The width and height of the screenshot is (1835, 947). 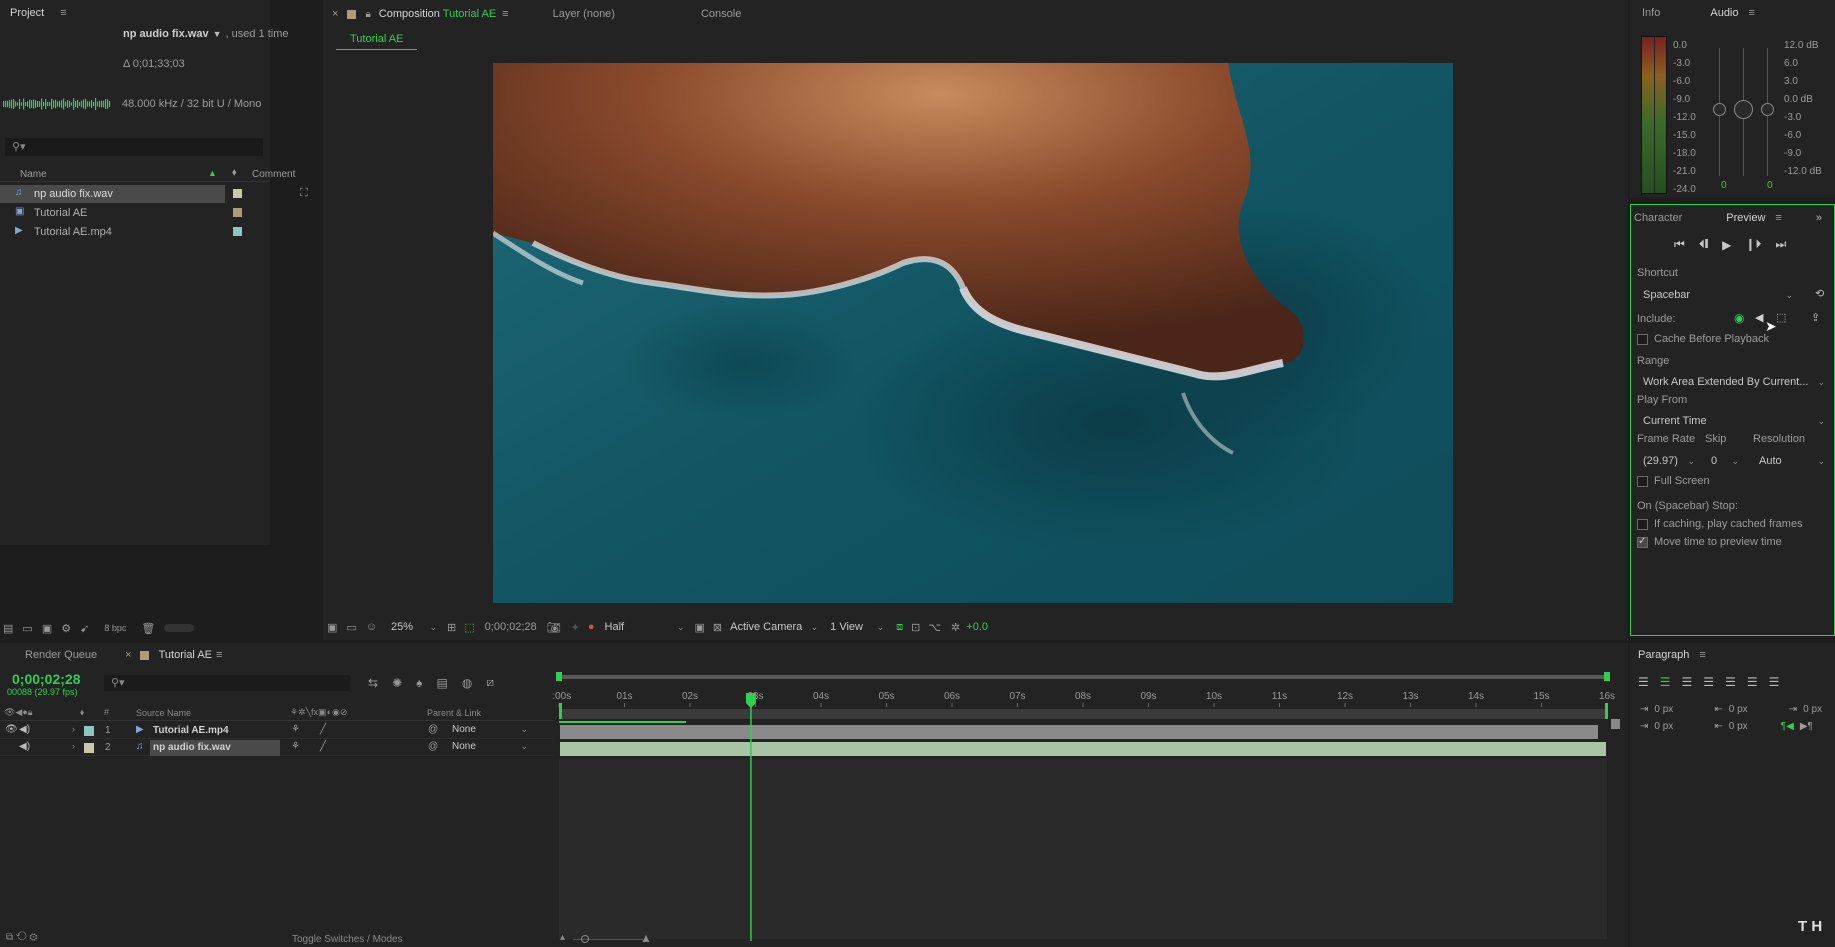 What do you see at coordinates (1650, 13) in the screenshot?
I see `tab-info: Info` at bounding box center [1650, 13].